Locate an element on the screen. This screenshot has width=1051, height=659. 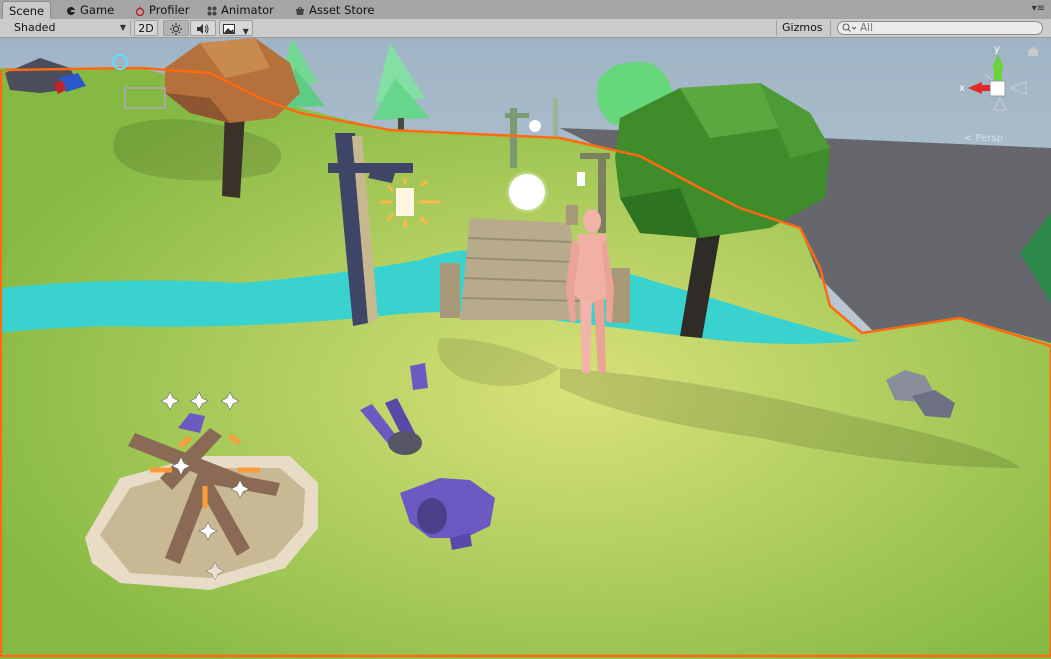
tab-animator: Animator is located at coordinates (240, 10).